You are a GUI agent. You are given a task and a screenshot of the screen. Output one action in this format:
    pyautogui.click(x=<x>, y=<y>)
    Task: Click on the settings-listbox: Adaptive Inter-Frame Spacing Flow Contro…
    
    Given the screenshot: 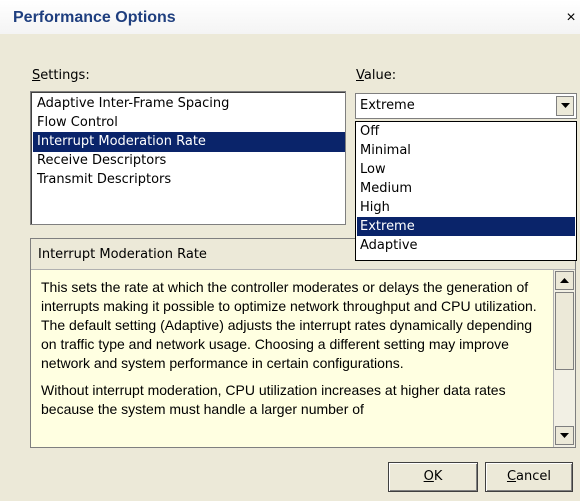 What is the action you would take?
    pyautogui.click(x=188, y=158)
    